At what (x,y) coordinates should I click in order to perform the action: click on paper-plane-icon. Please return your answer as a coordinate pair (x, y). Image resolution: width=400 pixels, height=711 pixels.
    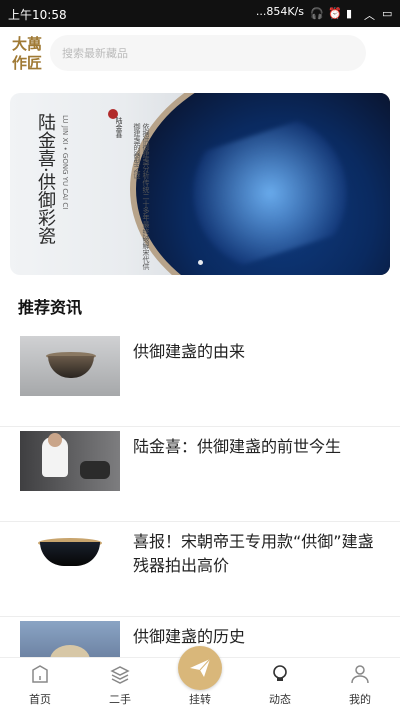
    Looking at the image, I should click on (200, 667).